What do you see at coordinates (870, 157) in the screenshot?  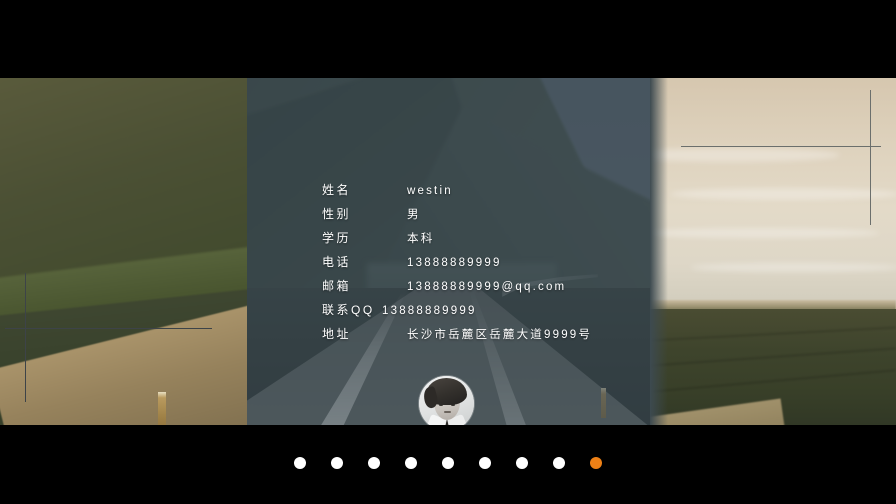 I see `top-right-crosshair-vertical` at bounding box center [870, 157].